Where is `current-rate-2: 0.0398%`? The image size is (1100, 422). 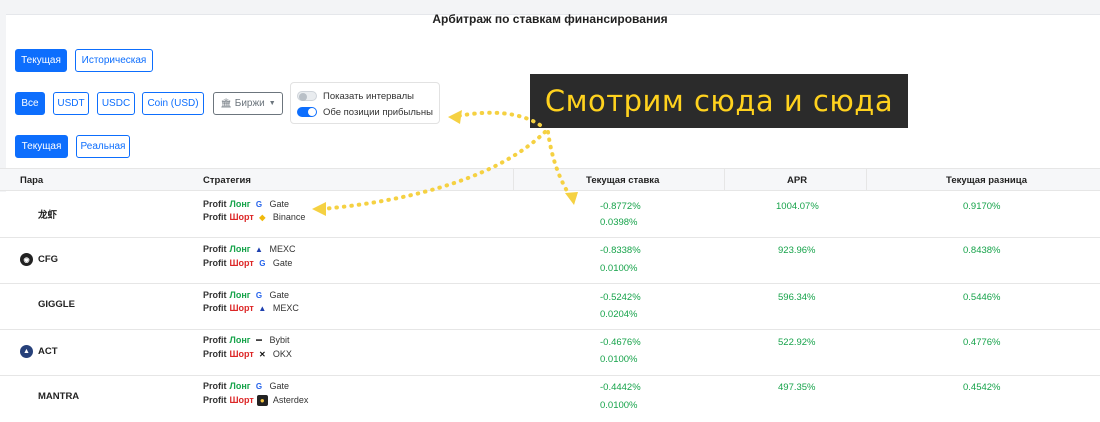 current-rate-2: 0.0398% is located at coordinates (619, 222).